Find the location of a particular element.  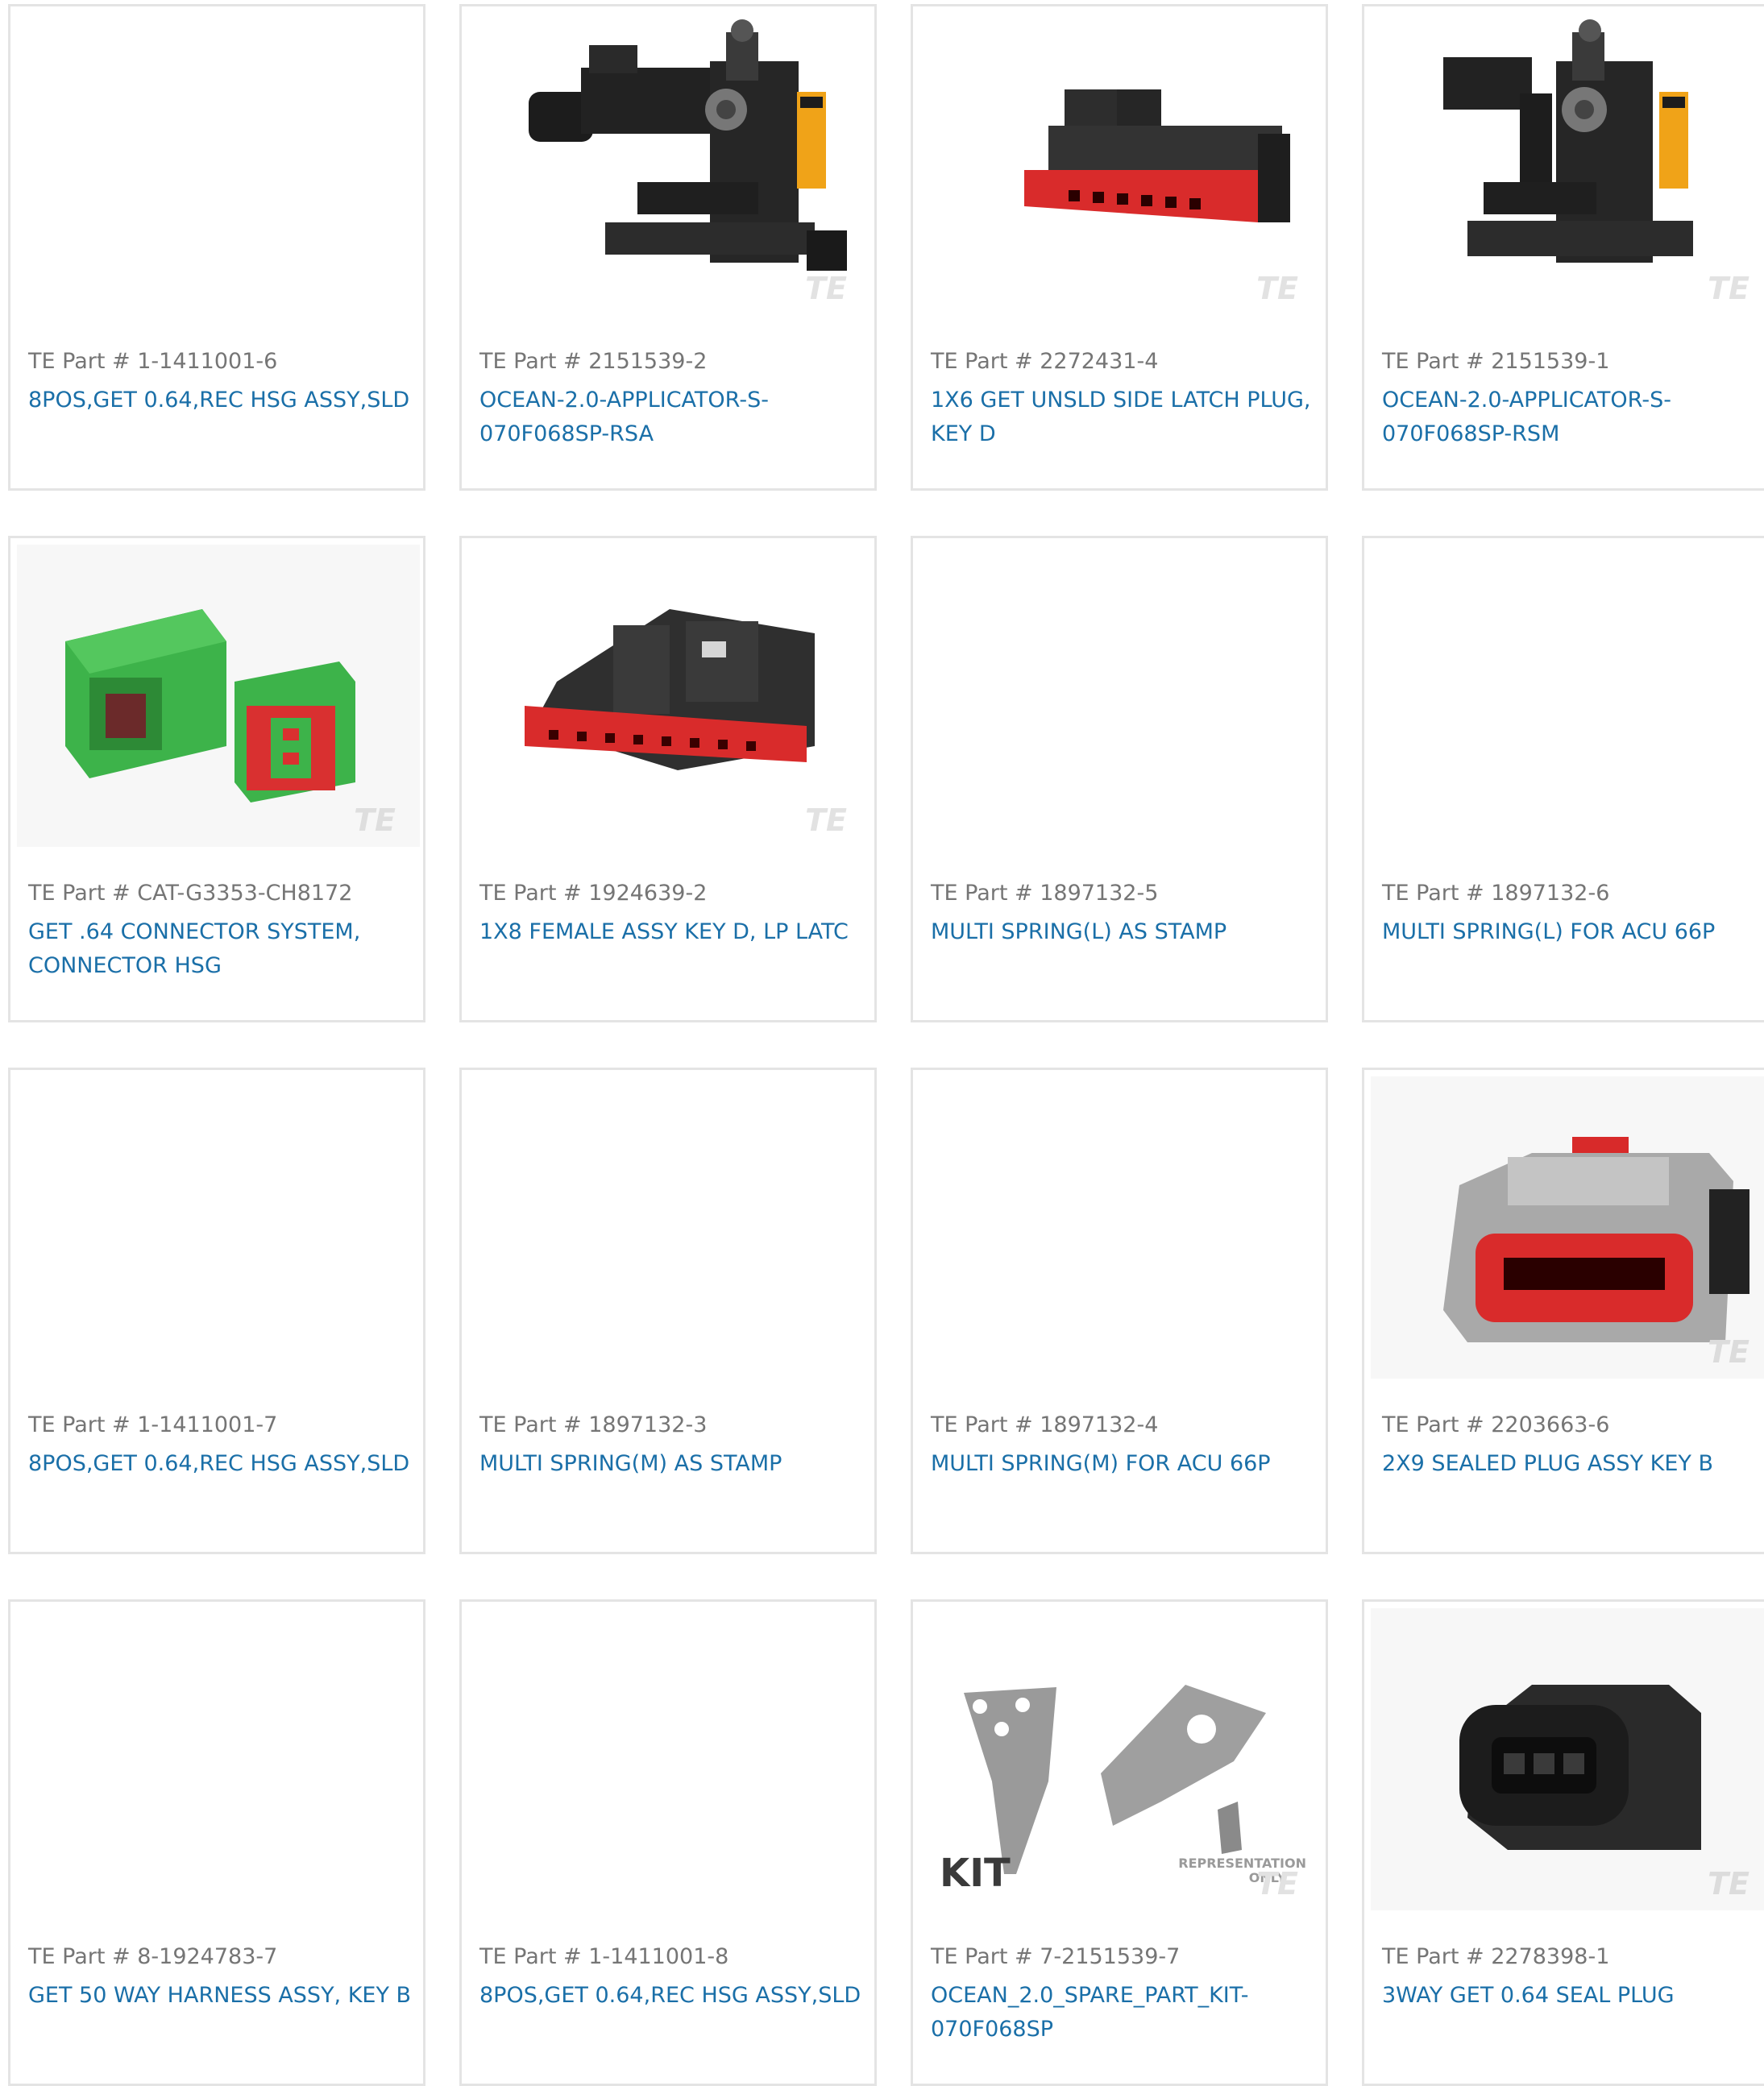

product-title-link: GET .64 CONNECTOR SYSTEM, CONNECTOR HSG is located at coordinates (221, 949).